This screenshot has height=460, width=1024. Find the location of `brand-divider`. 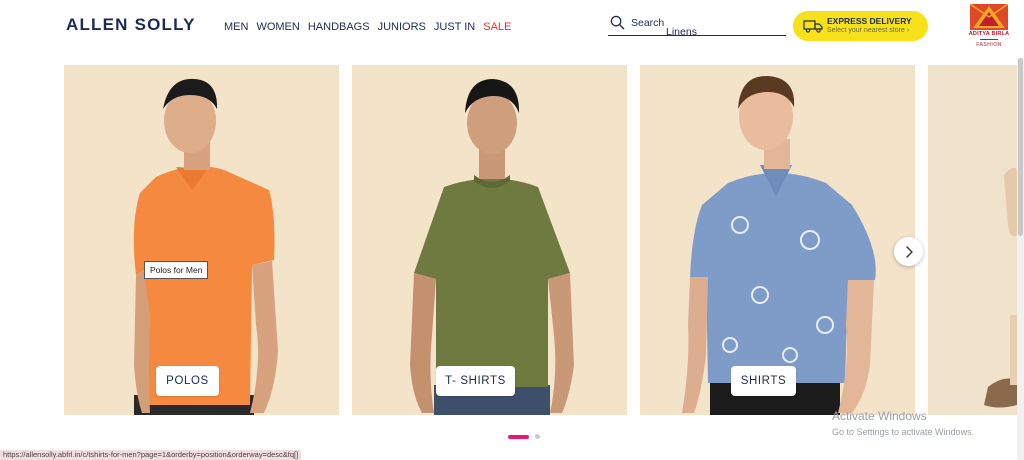

brand-divider is located at coordinates (989, 39).